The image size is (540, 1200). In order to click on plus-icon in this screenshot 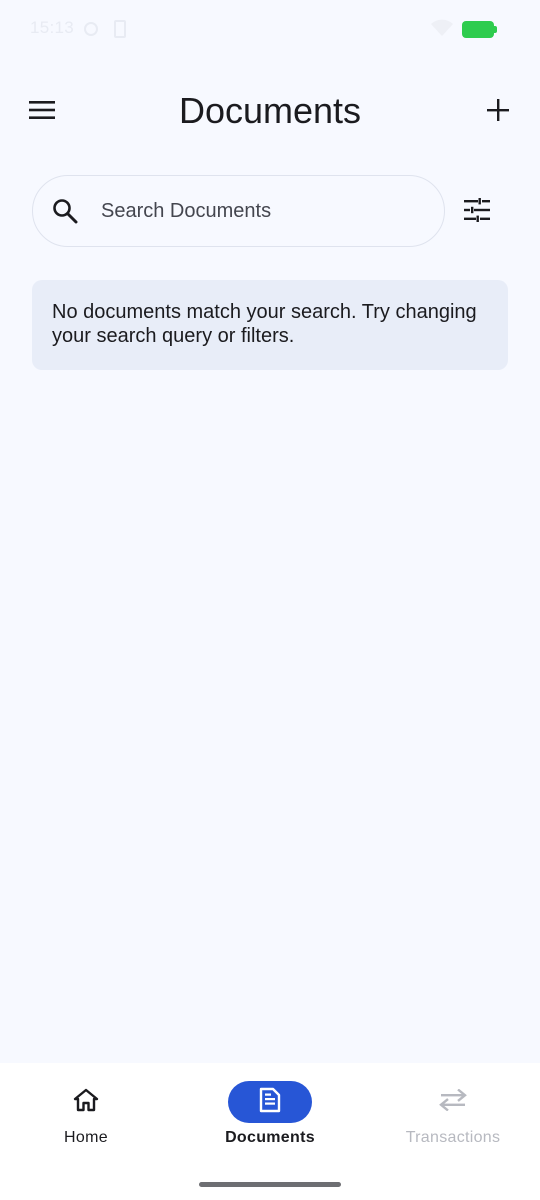, I will do `click(498, 112)`.